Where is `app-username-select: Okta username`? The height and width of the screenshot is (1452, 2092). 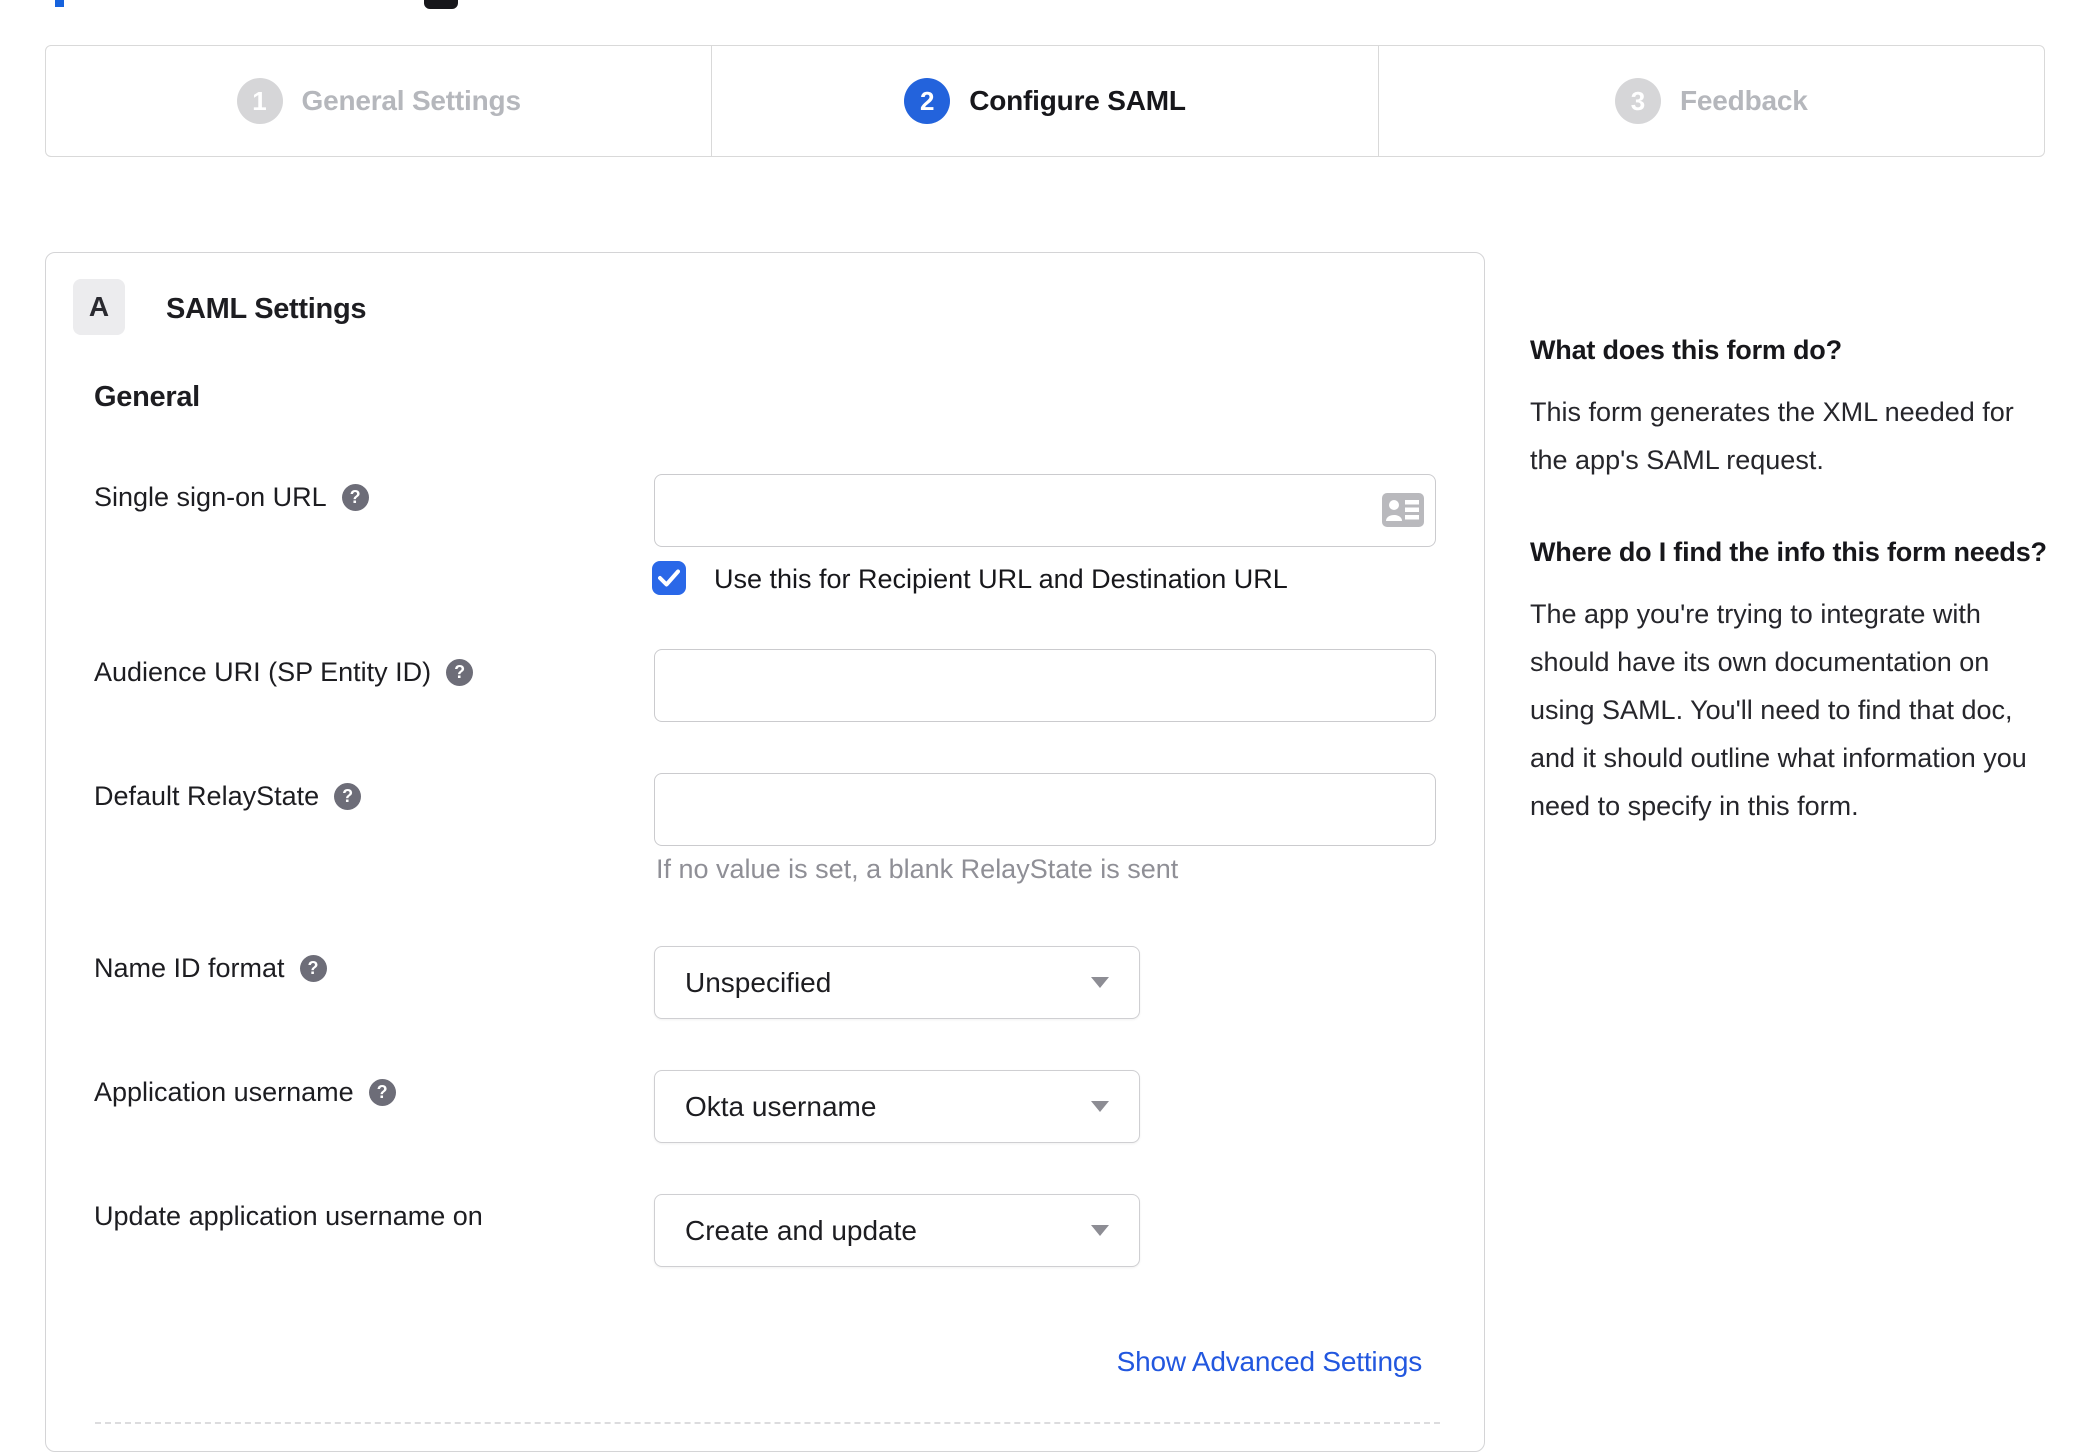 app-username-select: Okta username is located at coordinates (897, 1106).